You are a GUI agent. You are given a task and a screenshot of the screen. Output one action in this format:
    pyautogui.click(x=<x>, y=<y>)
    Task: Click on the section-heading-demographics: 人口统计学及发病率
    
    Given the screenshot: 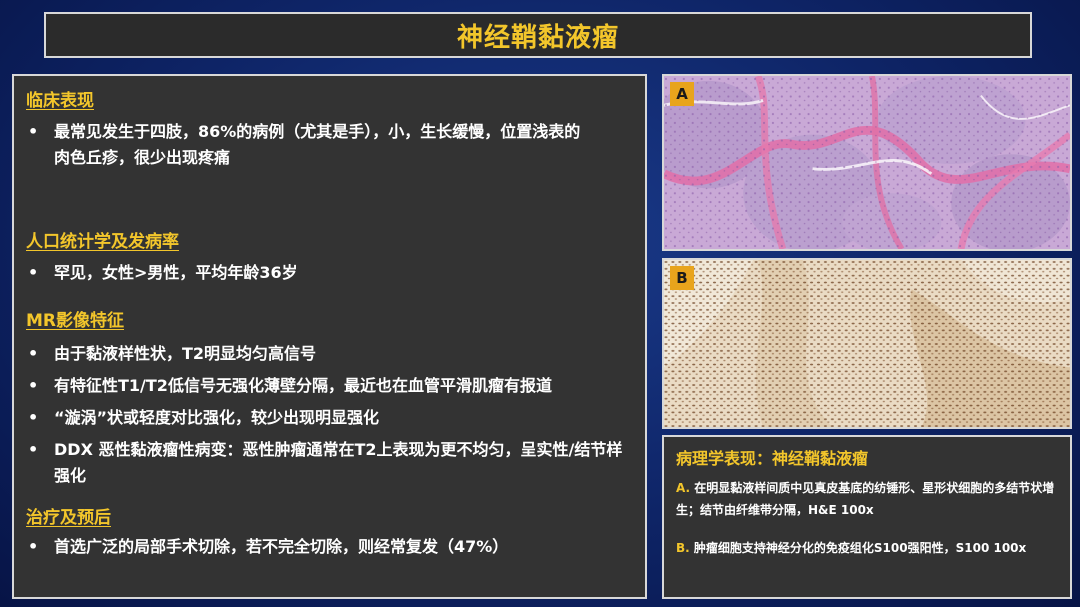 What is the action you would take?
    pyautogui.click(x=102, y=242)
    